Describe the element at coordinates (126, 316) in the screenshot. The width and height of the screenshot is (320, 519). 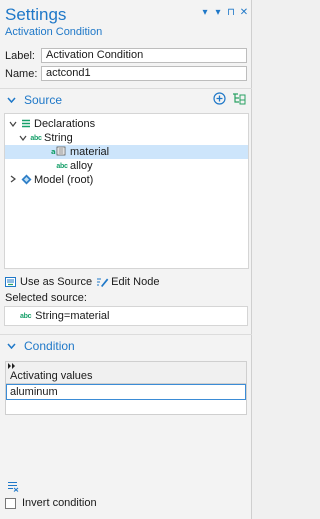
I see `selected-source-field: abc String=material` at that location.